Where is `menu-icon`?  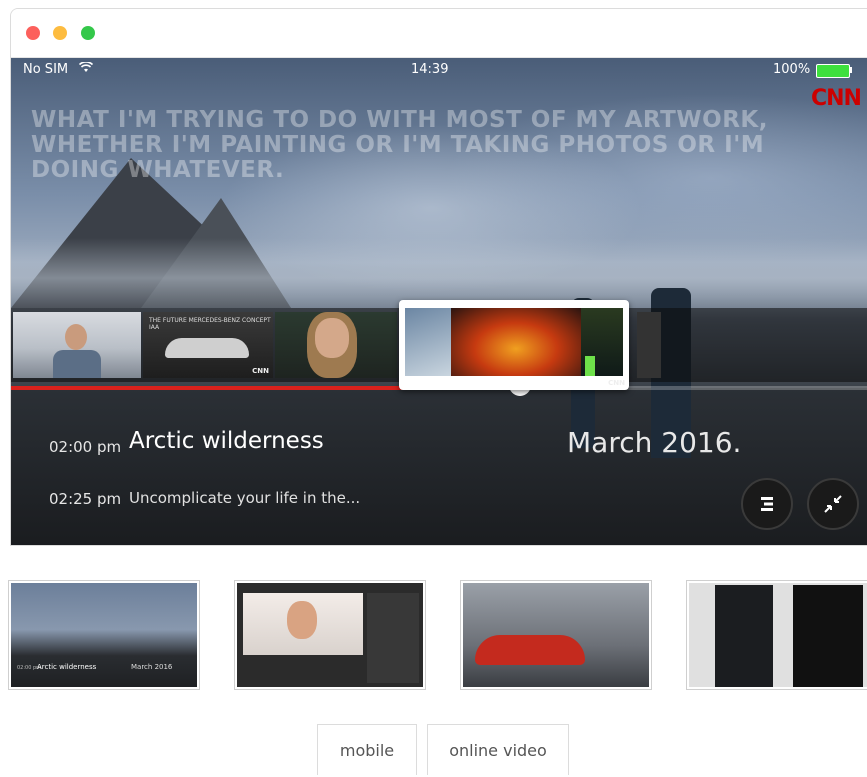
menu-icon is located at coordinates (767, 504).